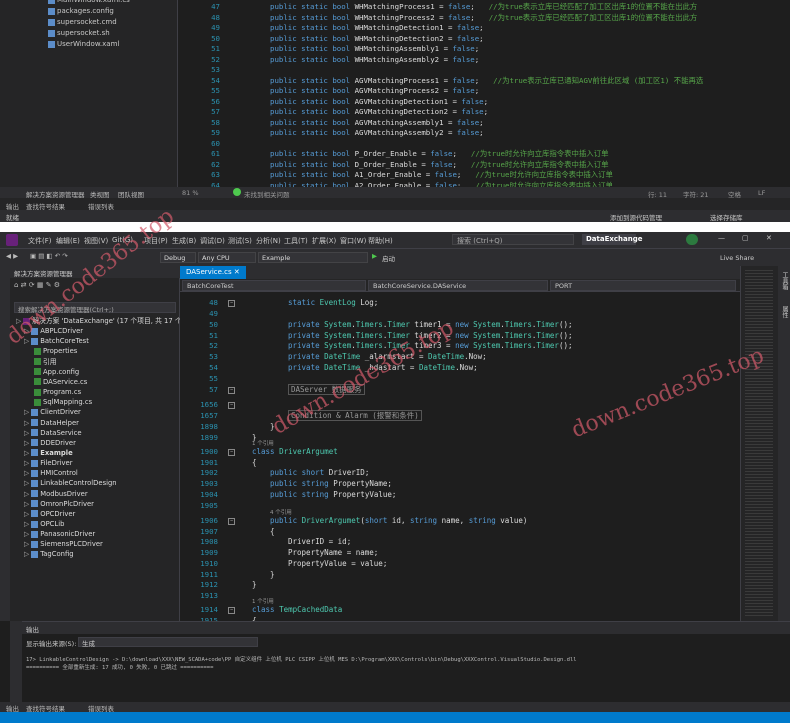  What do you see at coordinates (55, 372) in the screenshot?
I see `se-tree-row: App.config` at bounding box center [55, 372].